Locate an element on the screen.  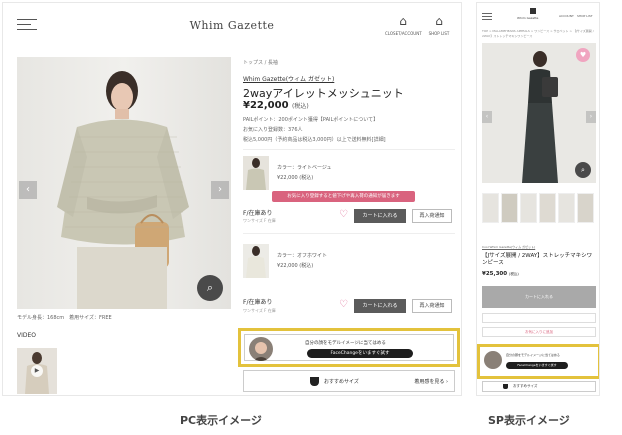
sp-size-icon is located at coordinates (505, 386).